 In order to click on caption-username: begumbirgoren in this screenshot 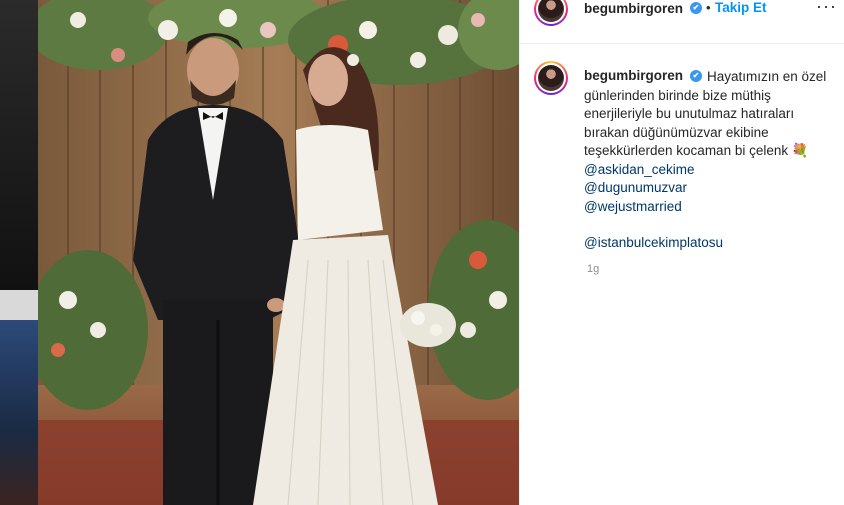, I will do `click(633, 75)`.